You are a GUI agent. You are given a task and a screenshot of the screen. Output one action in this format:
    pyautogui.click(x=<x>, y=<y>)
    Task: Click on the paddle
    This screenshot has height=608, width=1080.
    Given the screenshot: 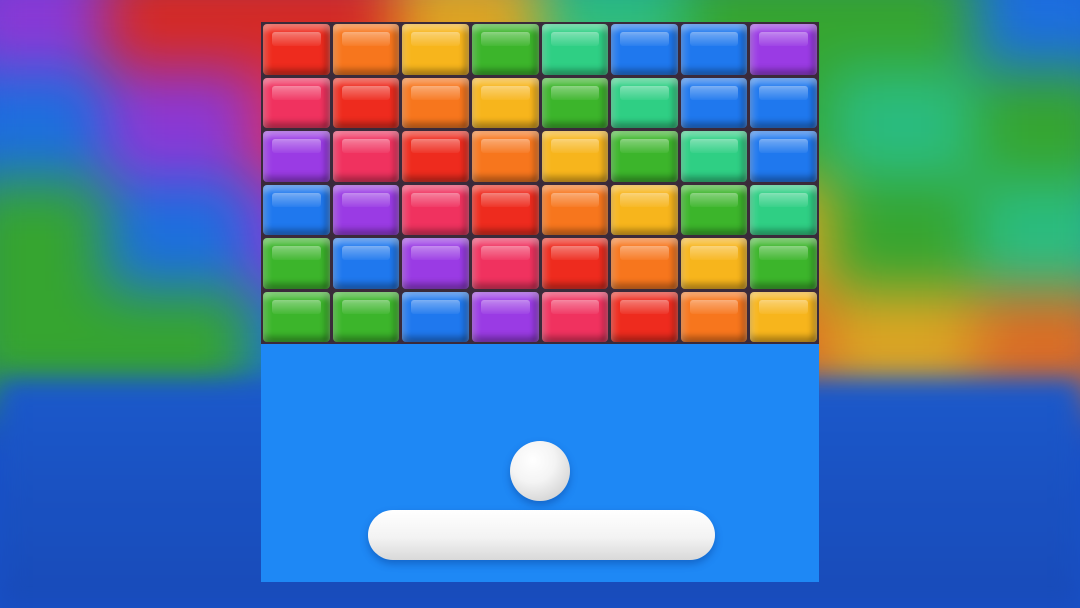 What is the action you would take?
    pyautogui.click(x=541, y=535)
    